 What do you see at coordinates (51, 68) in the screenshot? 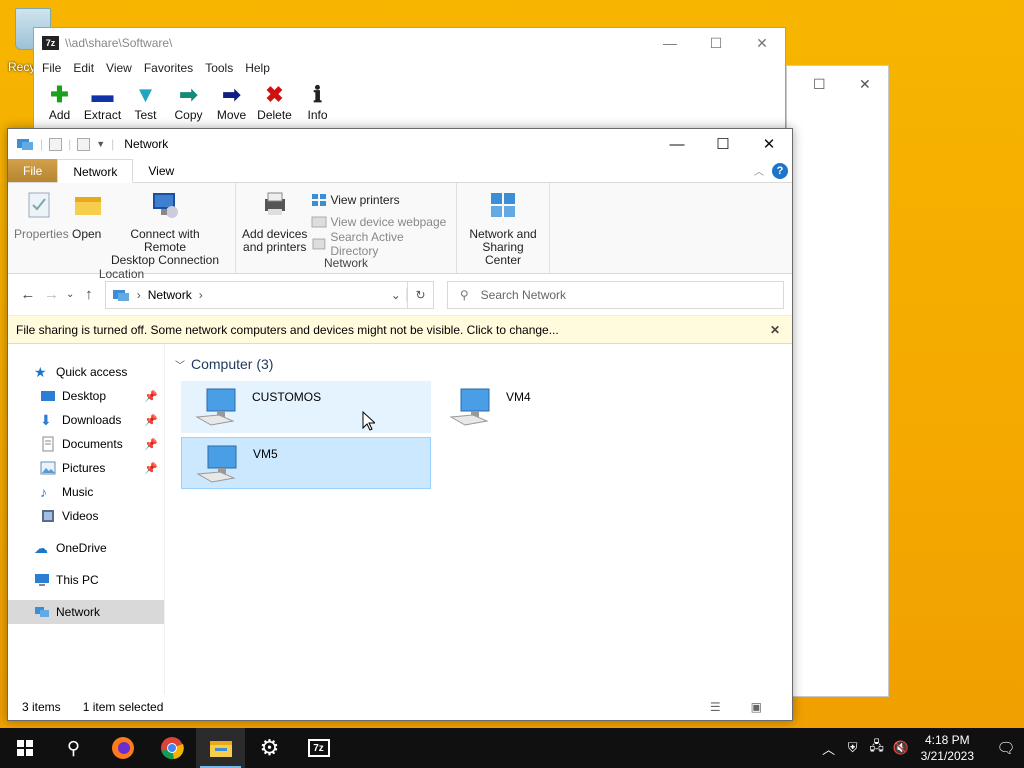
I see `menu-file: File` at bounding box center [51, 68].